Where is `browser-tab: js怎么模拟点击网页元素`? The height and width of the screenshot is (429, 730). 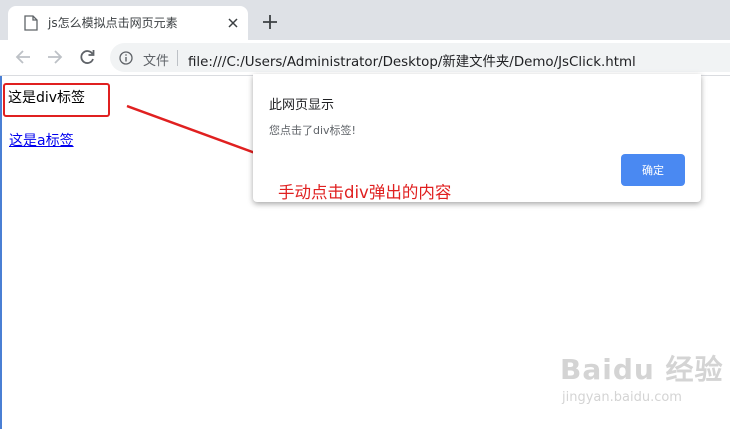
browser-tab: js怎么模拟点击网页元素 is located at coordinates (128, 23).